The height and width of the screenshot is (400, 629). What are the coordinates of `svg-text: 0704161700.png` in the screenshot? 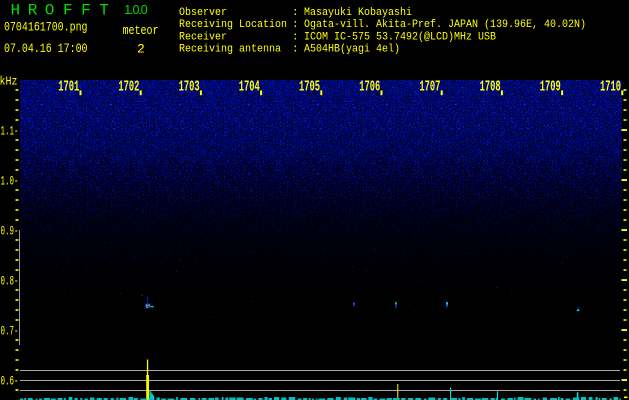 It's located at (46, 27).